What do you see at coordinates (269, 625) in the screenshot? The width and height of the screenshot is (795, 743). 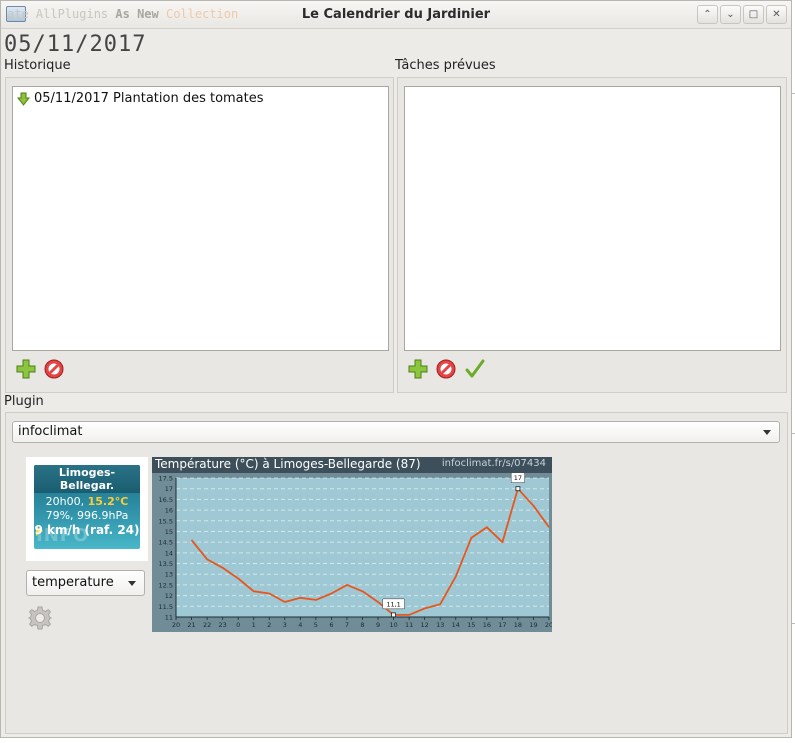 I see `x-tick-label: 2` at bounding box center [269, 625].